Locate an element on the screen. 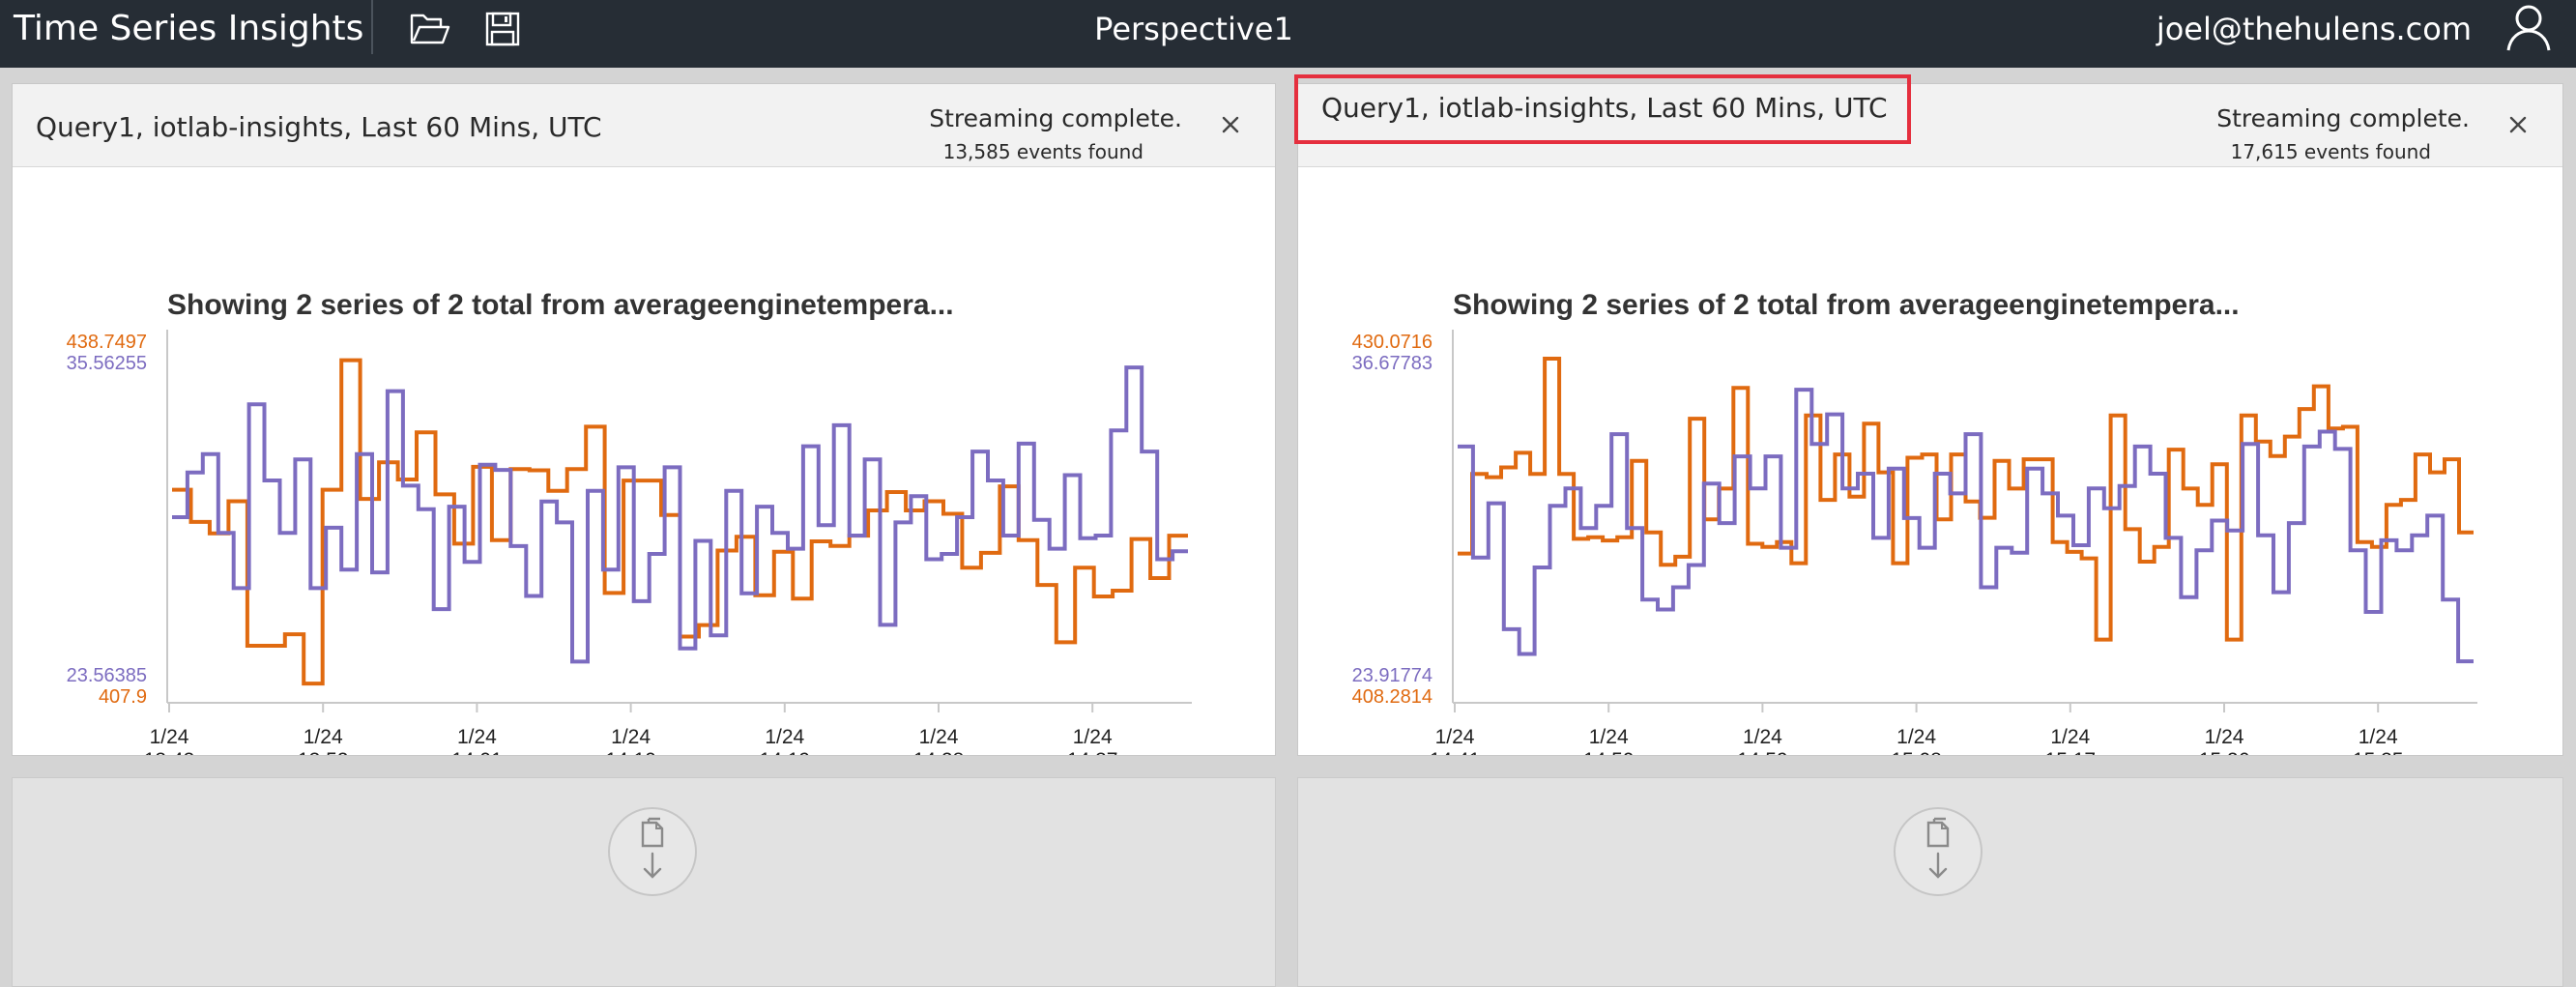 The height and width of the screenshot is (987, 2576). events-count: 17,615 events found is located at coordinates (2330, 151).